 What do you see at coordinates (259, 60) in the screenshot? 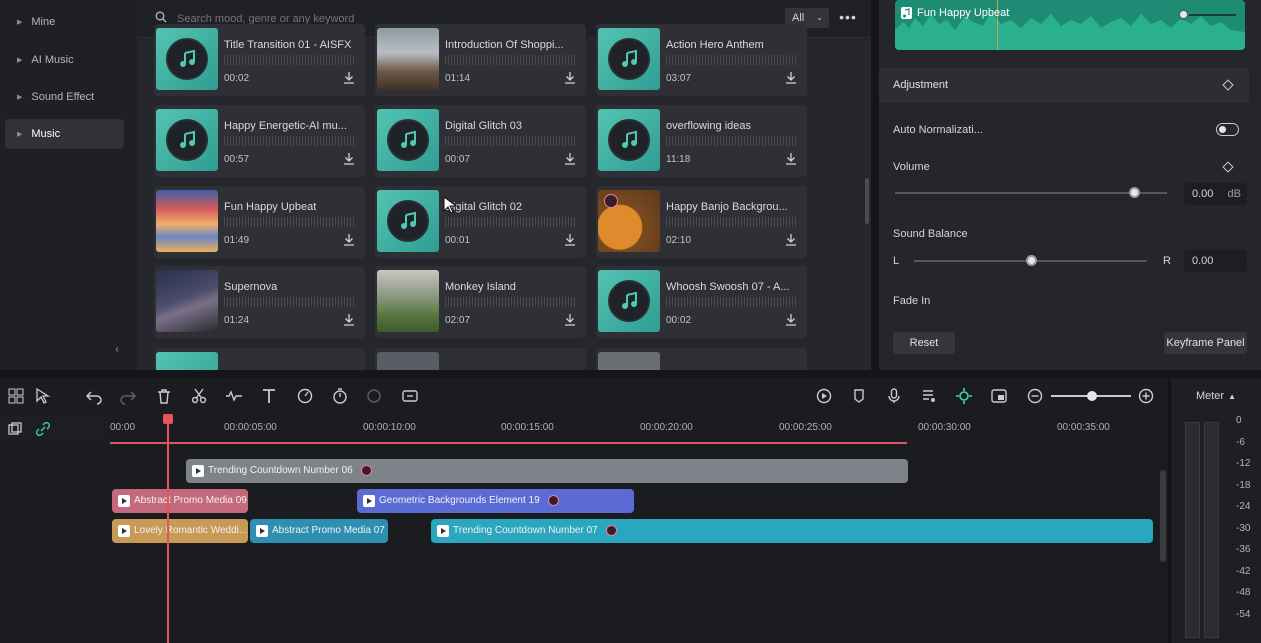
I see `music-card: Title Transition 01 - AISFX 00:02` at bounding box center [259, 60].